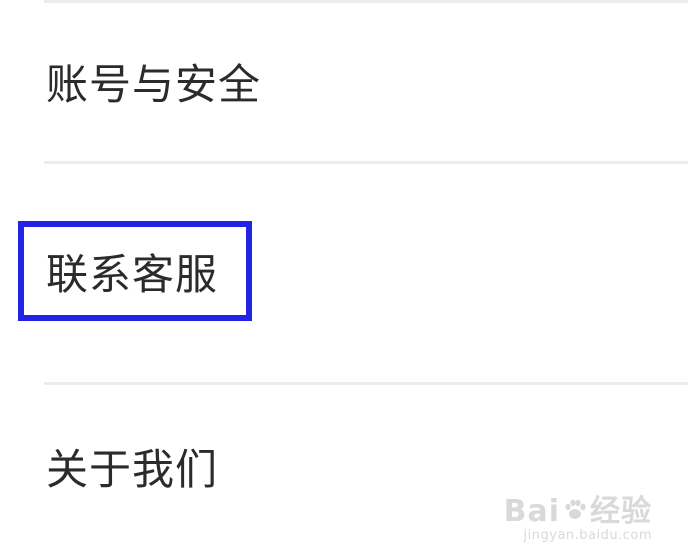  What do you see at coordinates (621, 511) in the screenshot?
I see `watermark-logo-right: 经验` at bounding box center [621, 511].